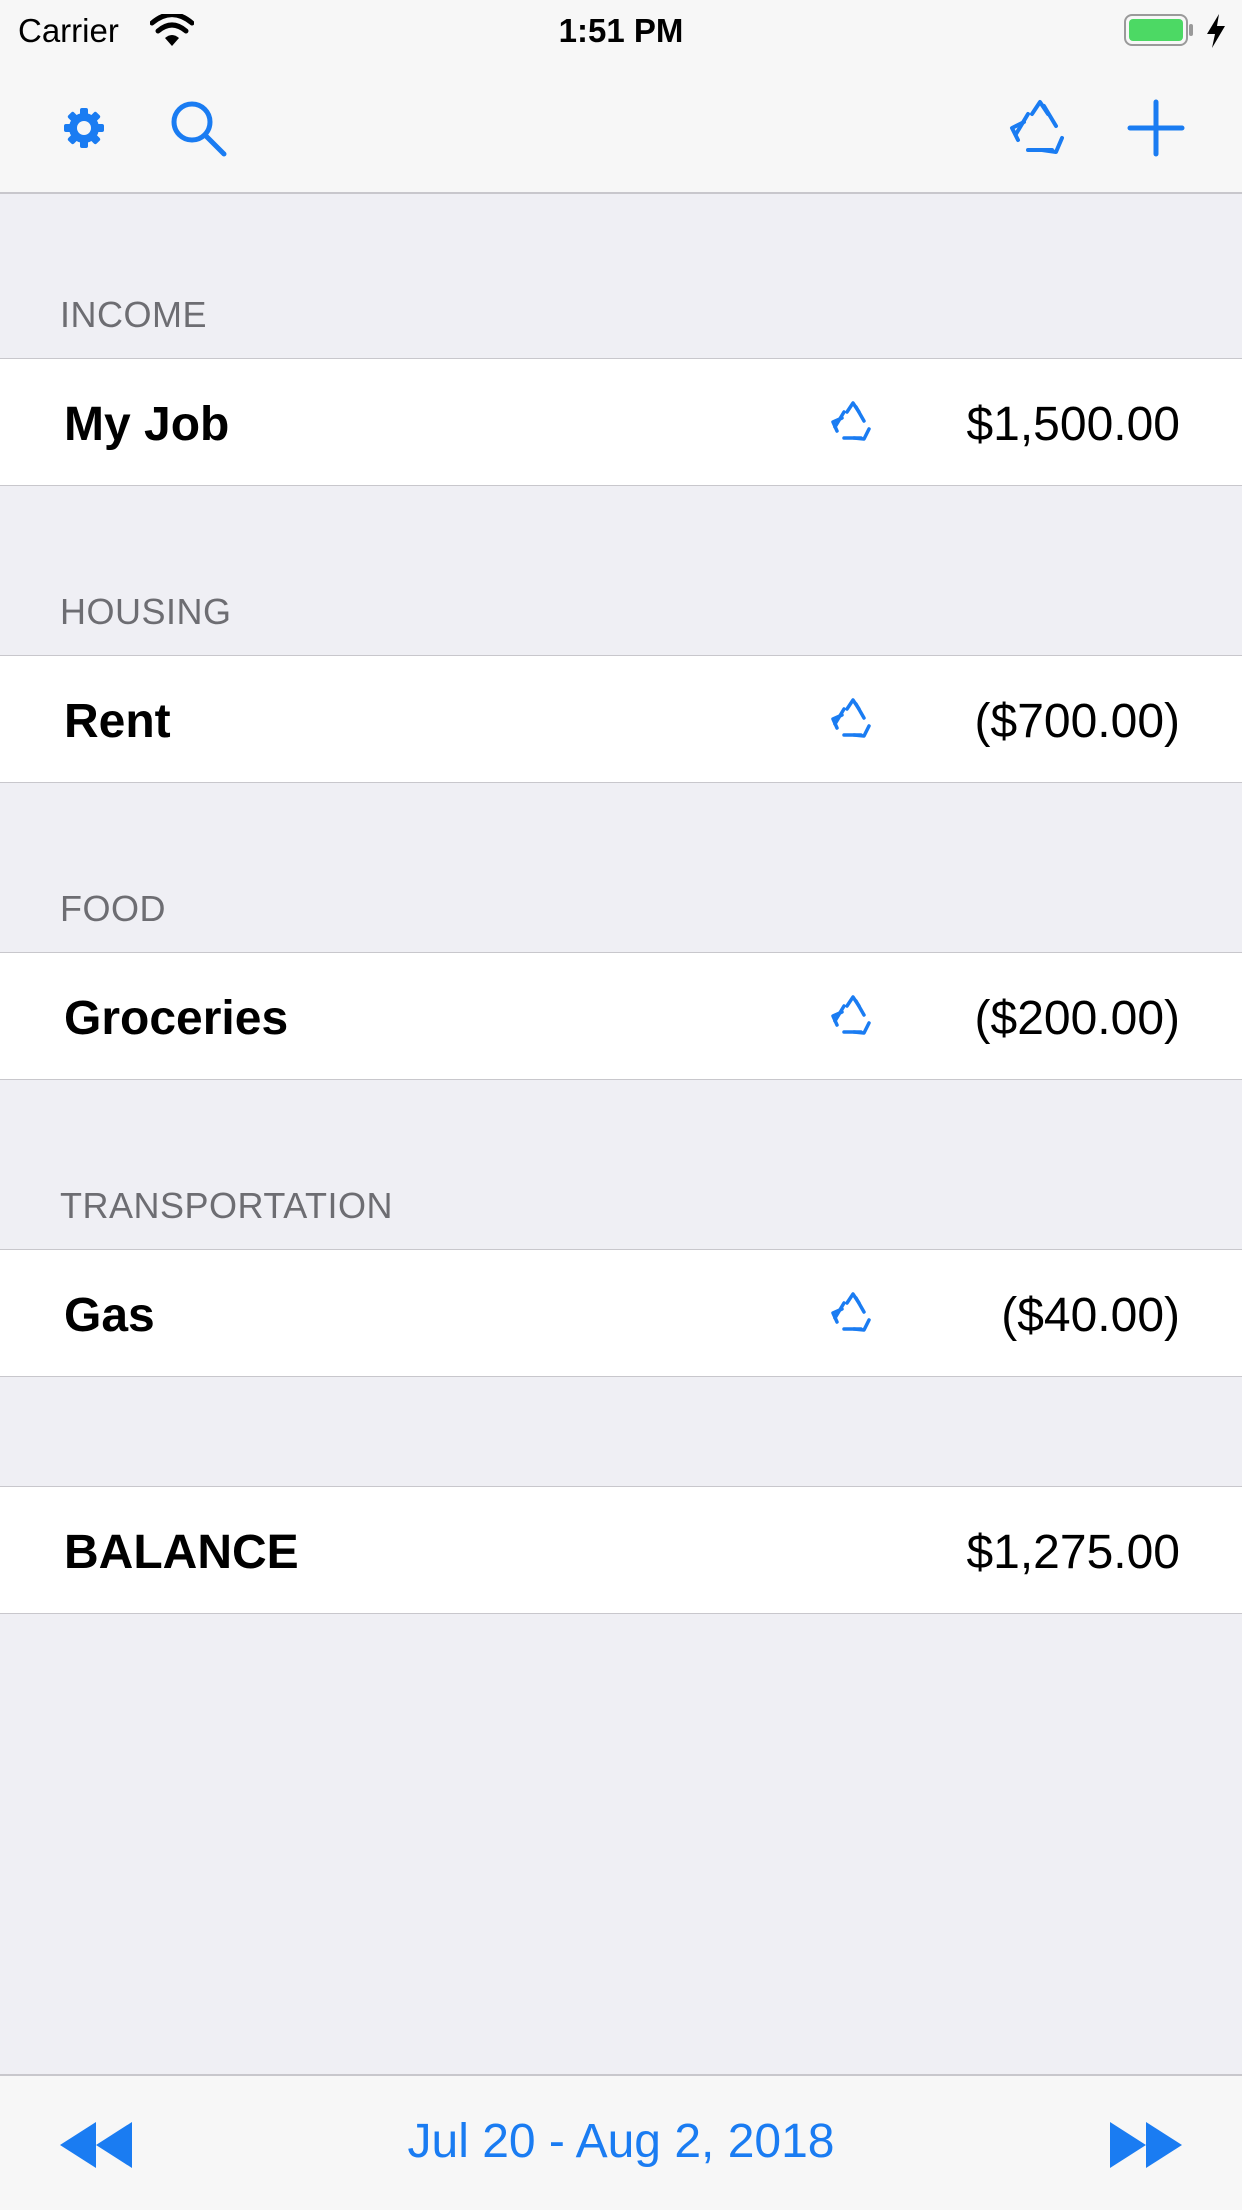 The width and height of the screenshot is (1242, 2210). What do you see at coordinates (84, 128) in the screenshot?
I see `settings-icon` at bounding box center [84, 128].